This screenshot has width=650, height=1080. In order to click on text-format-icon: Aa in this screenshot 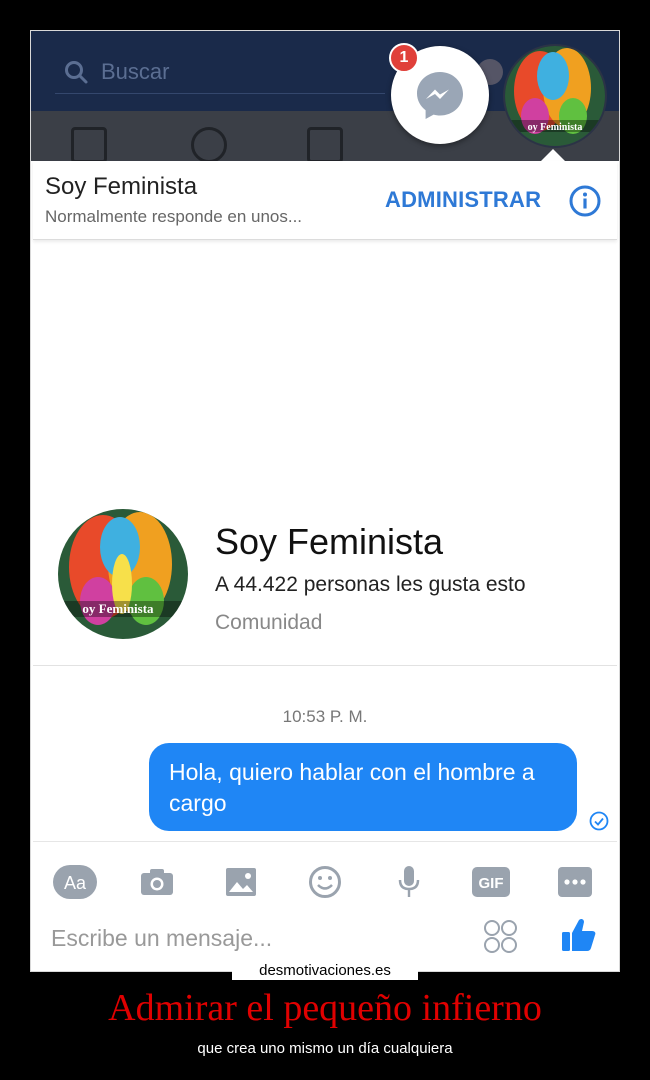, I will do `click(75, 882)`.